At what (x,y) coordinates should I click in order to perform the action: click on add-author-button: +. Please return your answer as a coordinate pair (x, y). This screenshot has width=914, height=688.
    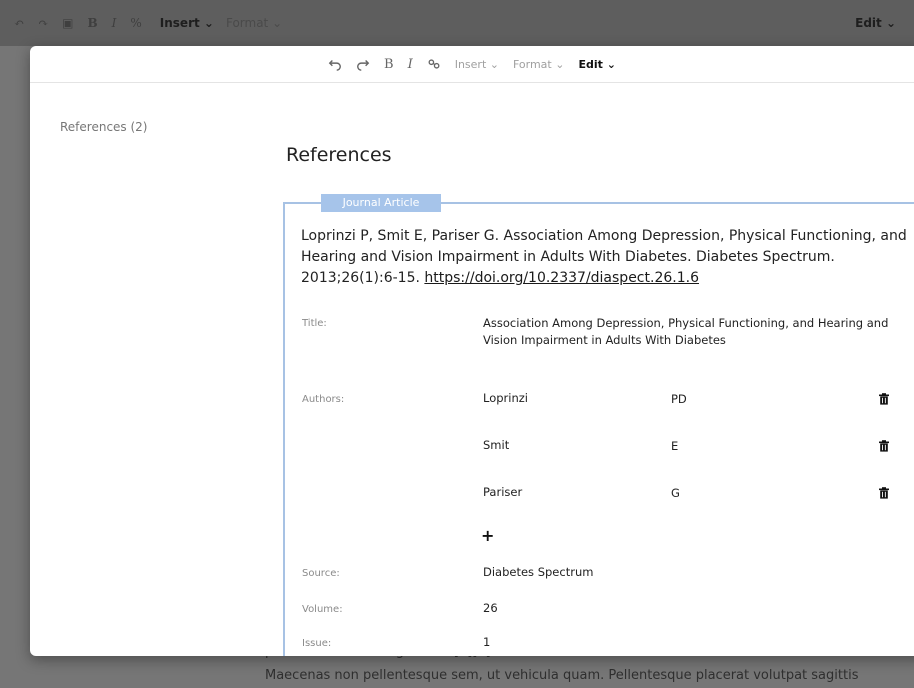
    Looking at the image, I should click on (487, 535).